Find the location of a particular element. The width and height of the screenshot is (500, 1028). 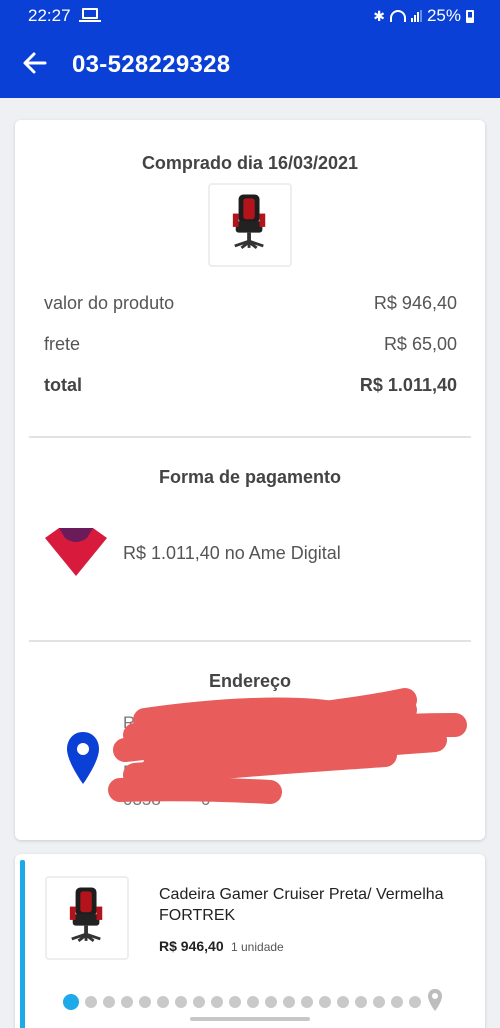

shipping-row: frete R$ 65,00 is located at coordinates (250, 344).